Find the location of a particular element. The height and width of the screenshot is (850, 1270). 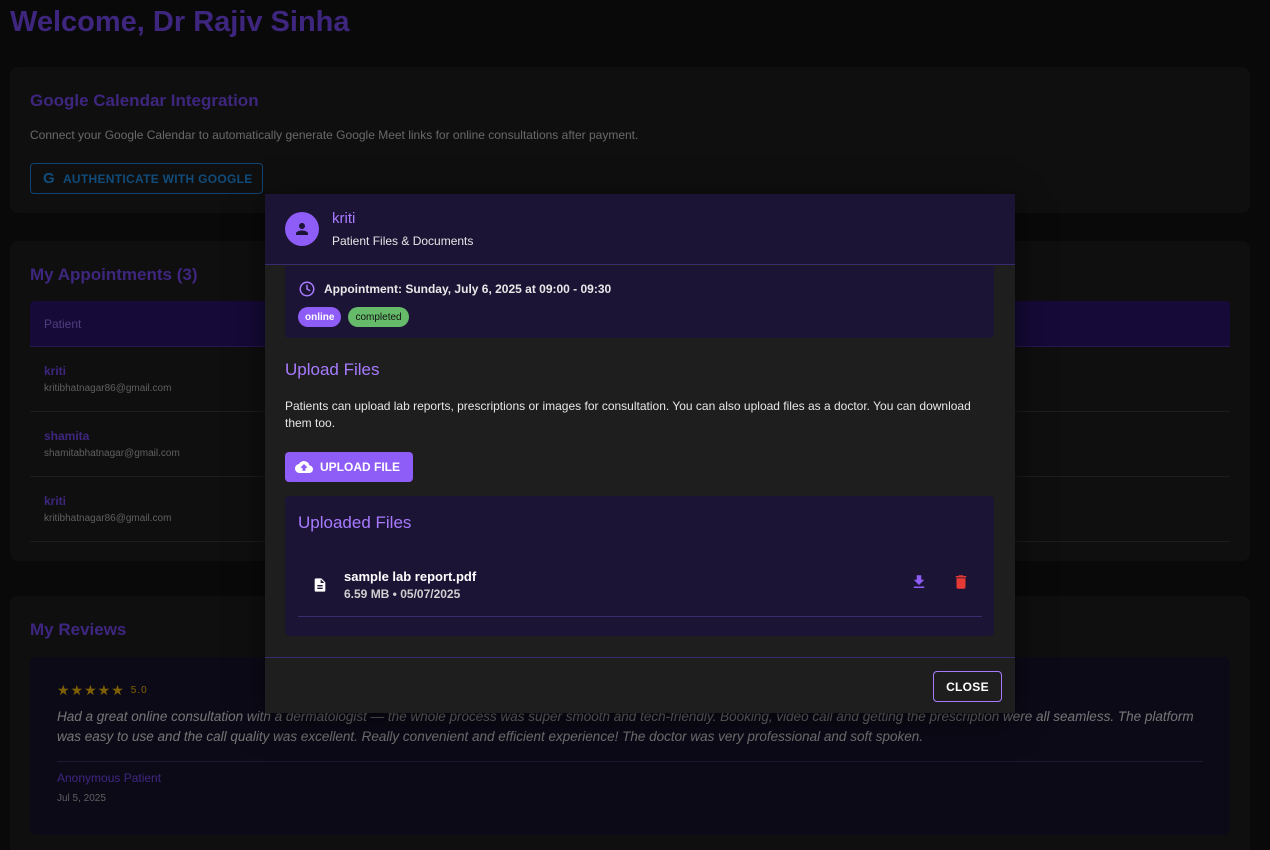

download-icon is located at coordinates (919, 584).